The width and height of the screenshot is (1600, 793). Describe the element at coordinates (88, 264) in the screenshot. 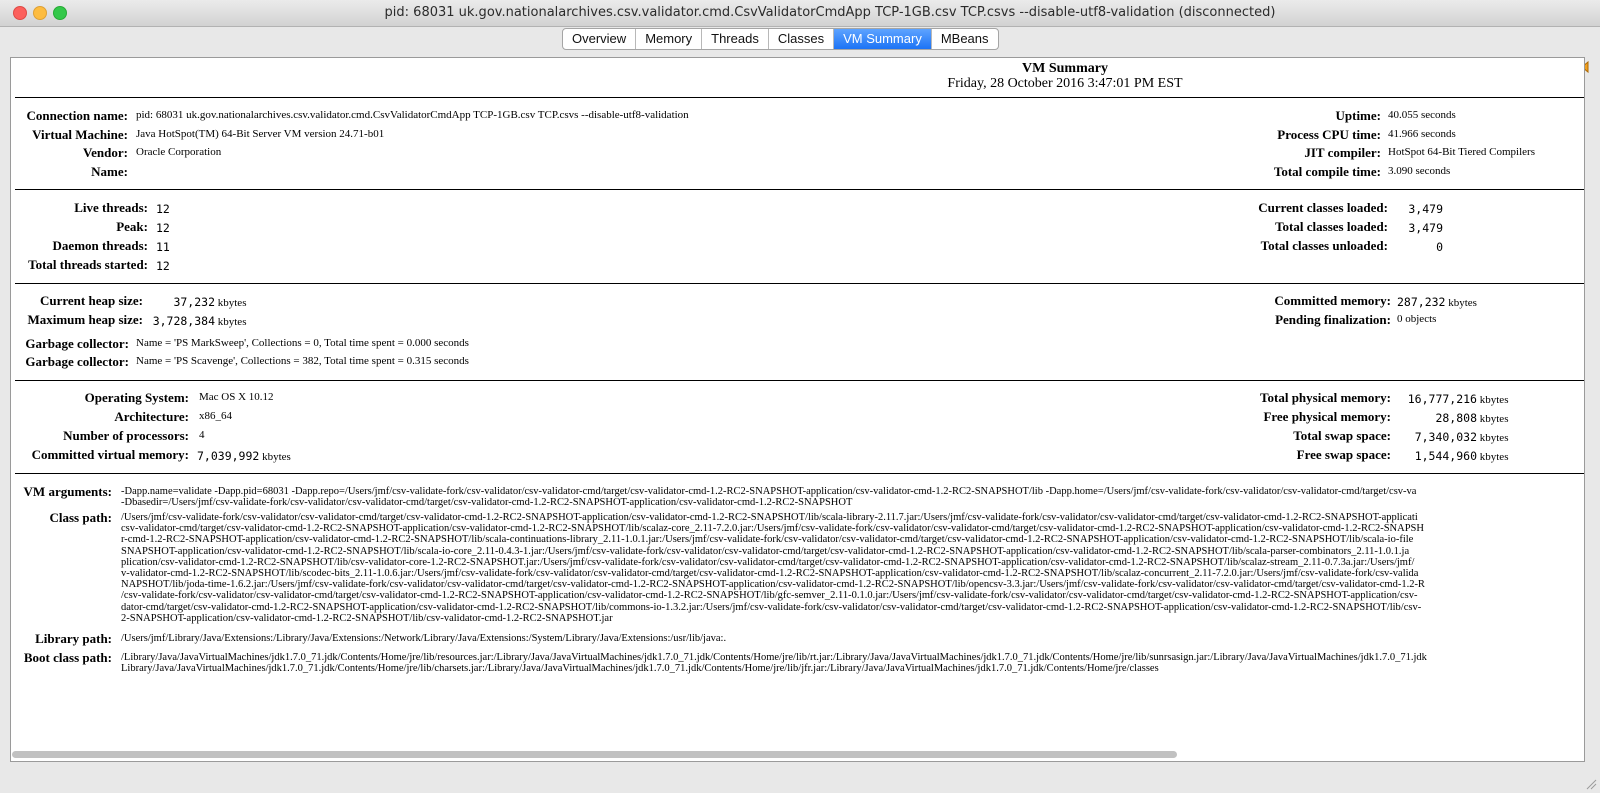

I see `total-threads-started-label: Total threads started:` at that location.